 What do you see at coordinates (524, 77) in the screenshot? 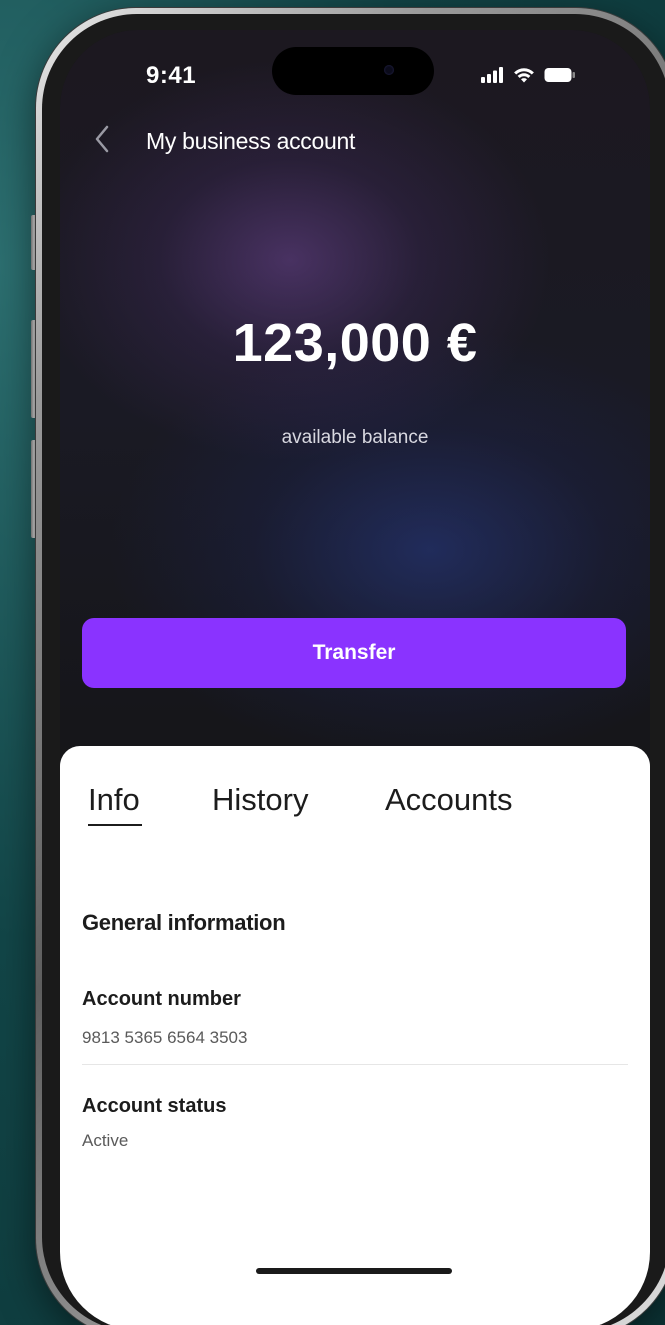
I see `wifi-icon` at bounding box center [524, 77].